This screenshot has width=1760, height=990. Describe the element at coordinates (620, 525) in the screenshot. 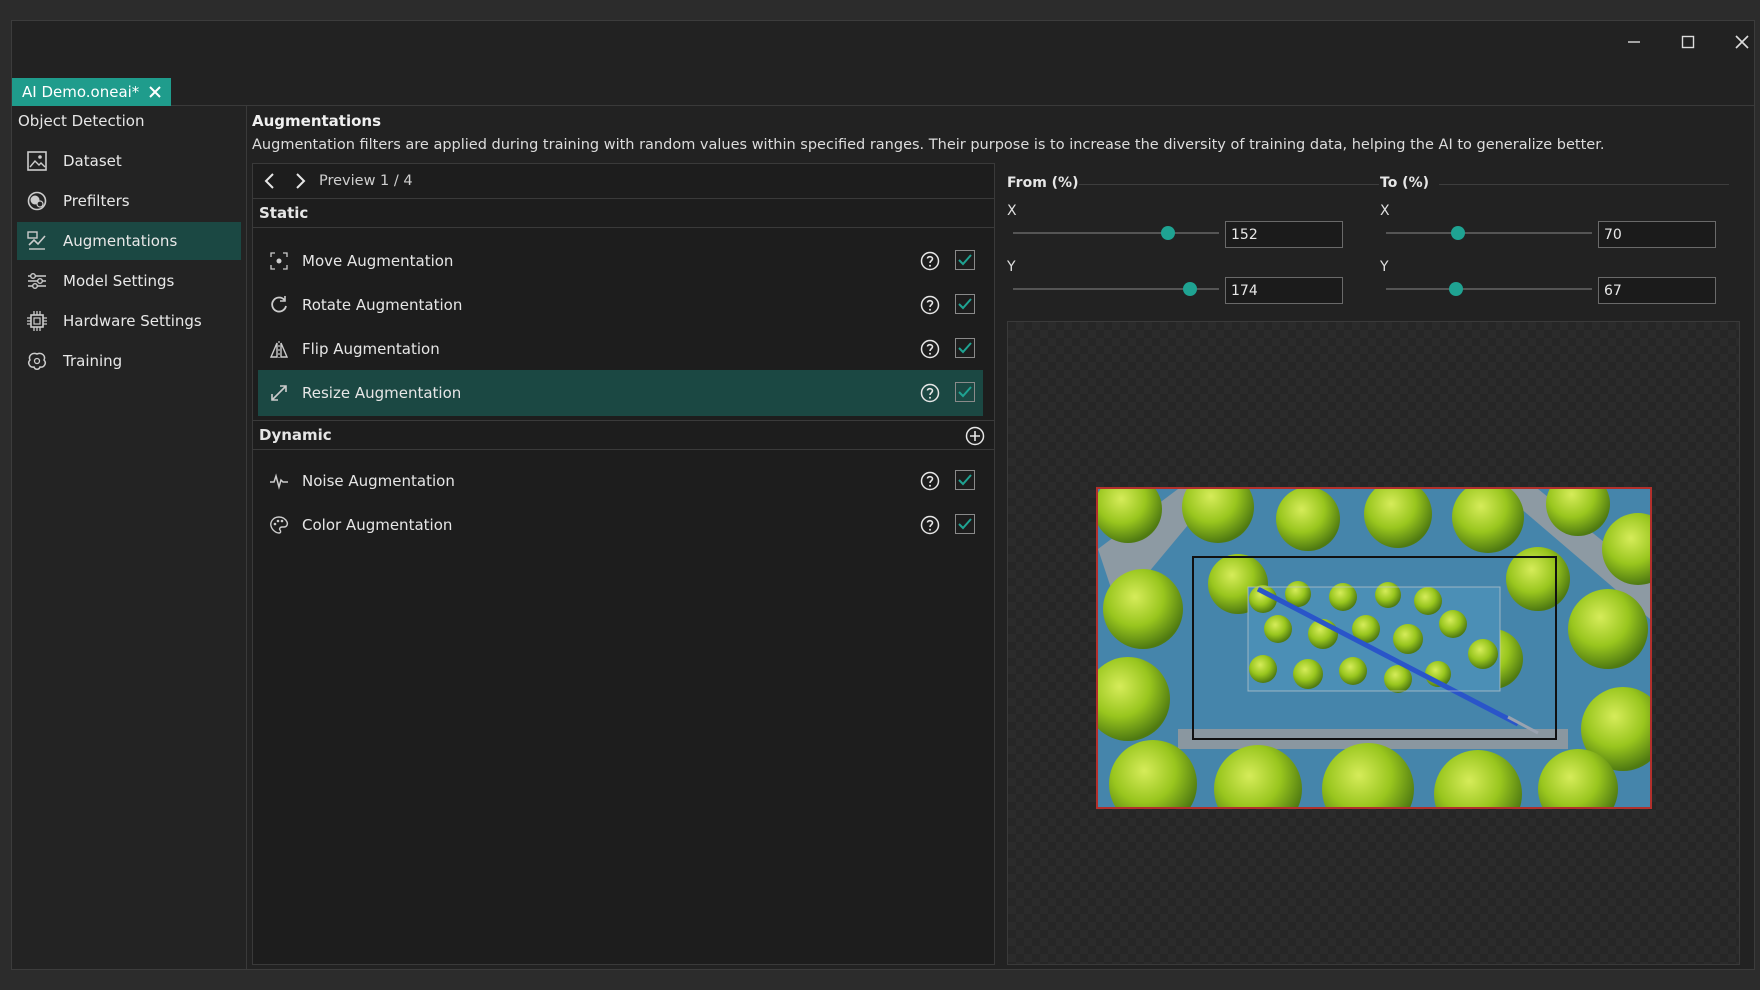

I see `color-augmentation-row: Color Augmentation` at that location.